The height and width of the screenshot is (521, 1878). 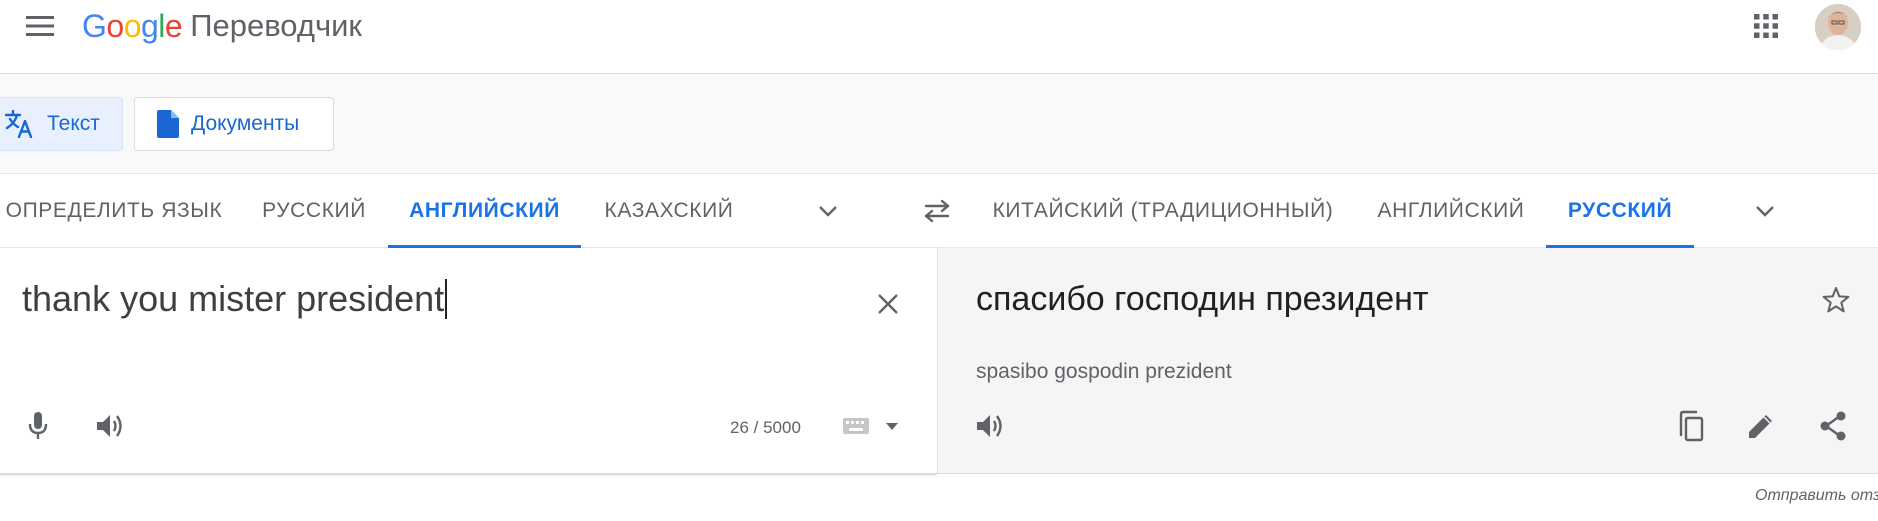 What do you see at coordinates (1816, 496) in the screenshot?
I see `send-feedback-link: Отправить отзыв` at bounding box center [1816, 496].